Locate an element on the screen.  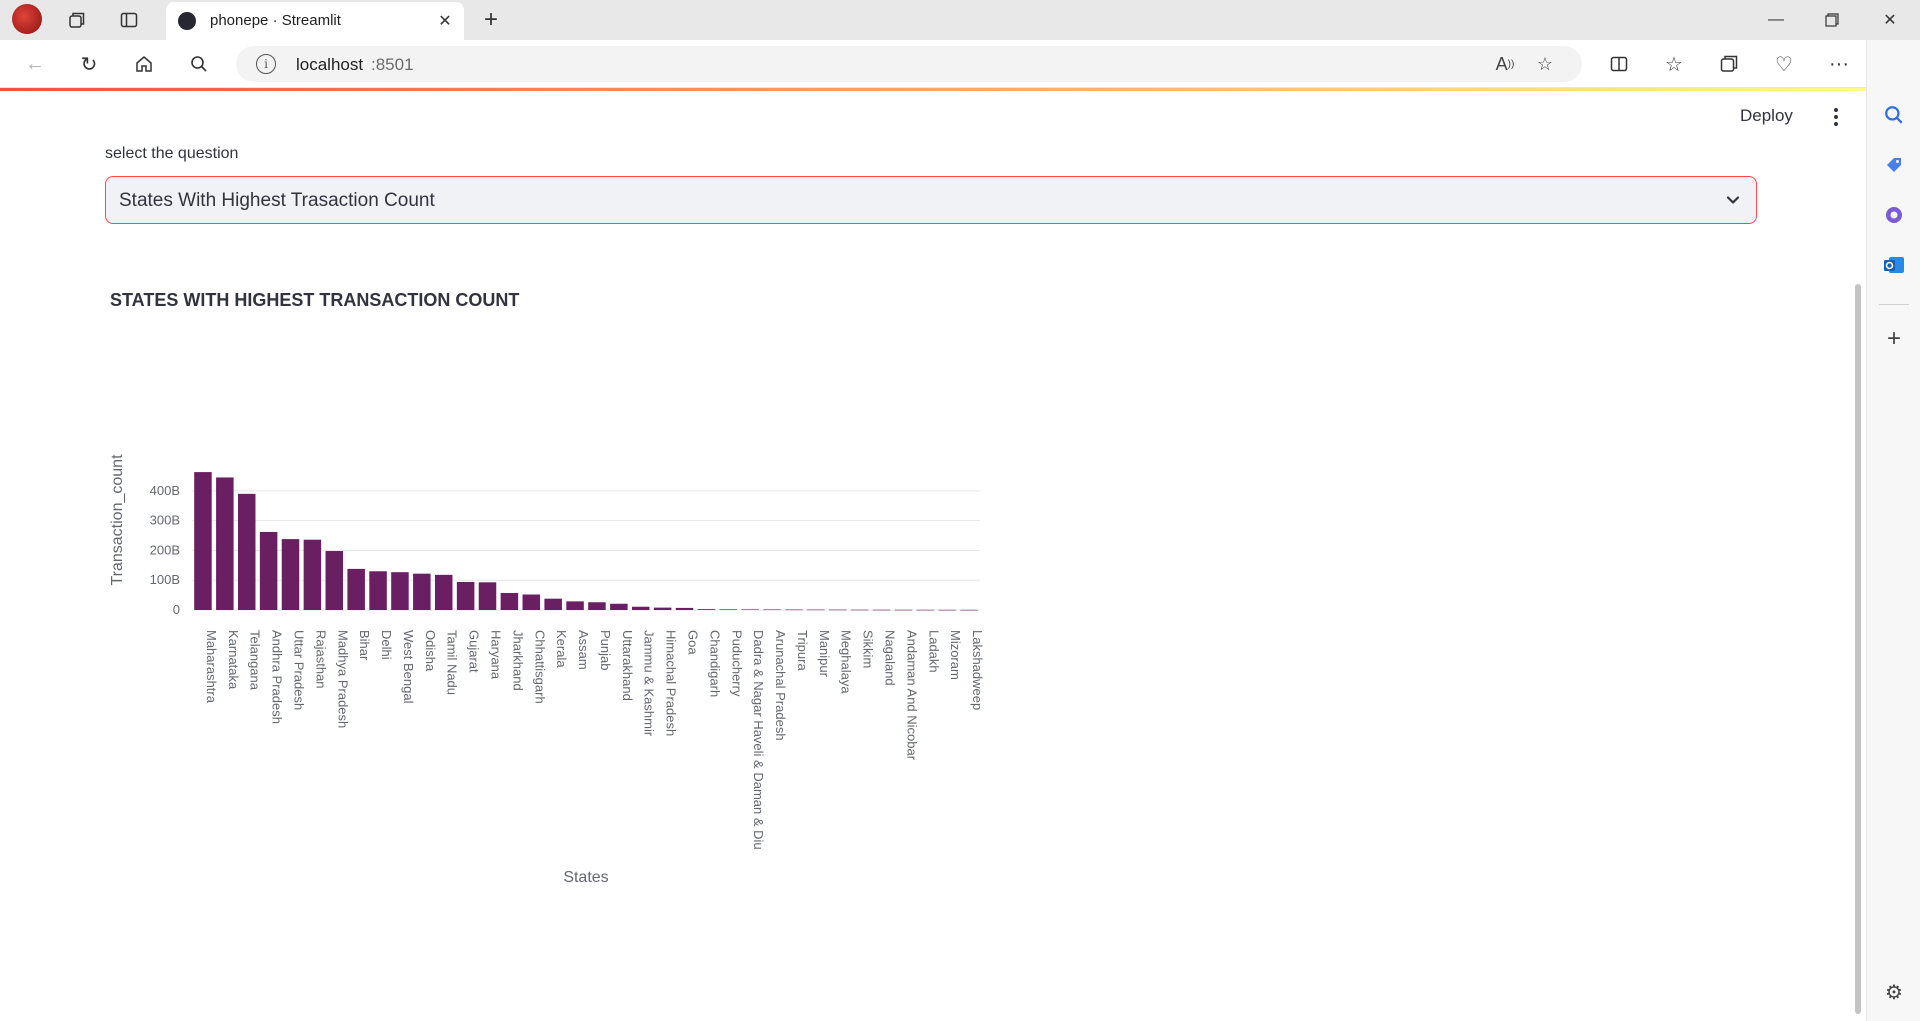
question-select-value: States With Highest Trasaction Count is located at coordinates (277, 200).